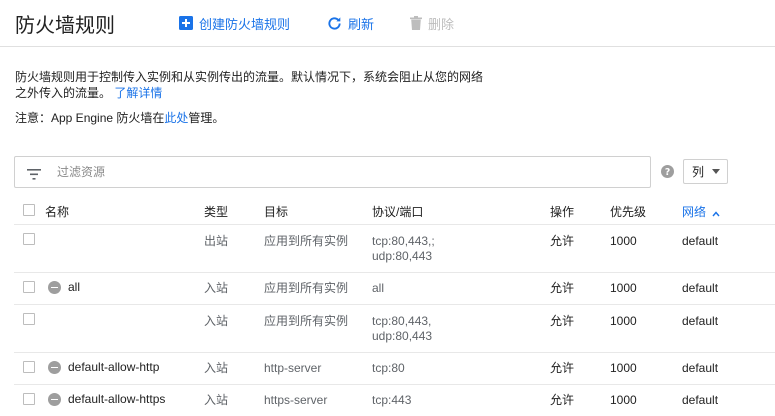  I want to click on filter-input, so click(347, 172).